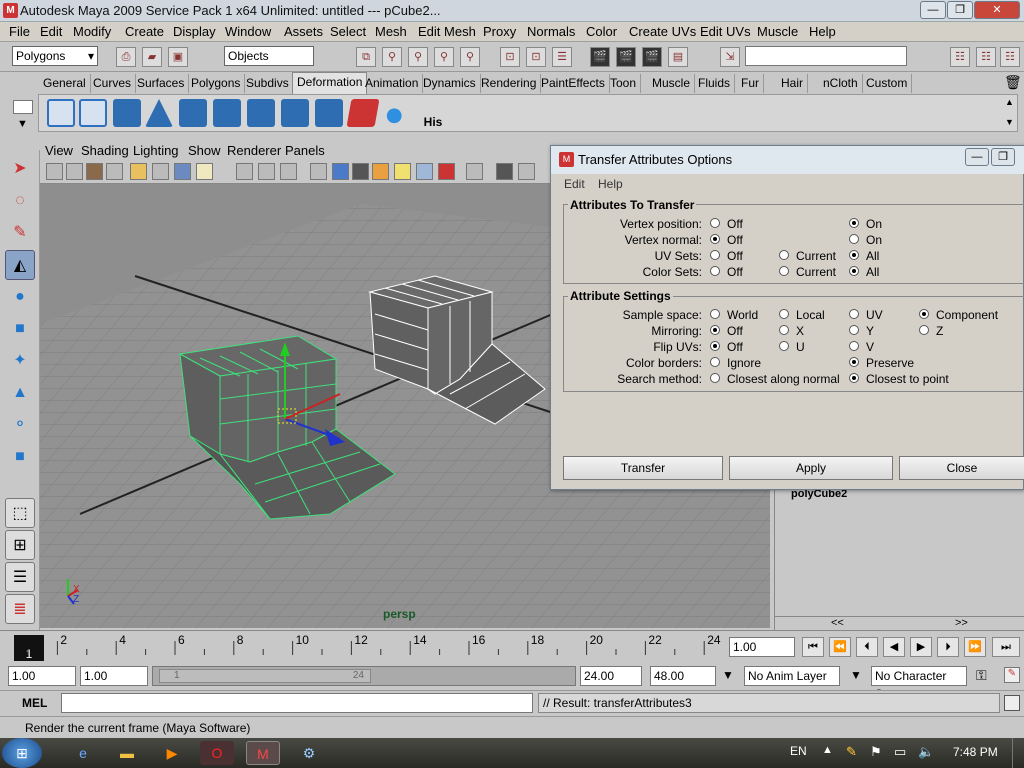 The height and width of the screenshot is (768, 1024). Describe the element at coordinates (919, 683) in the screenshot. I see `character-set-field: No Character Set` at that location.